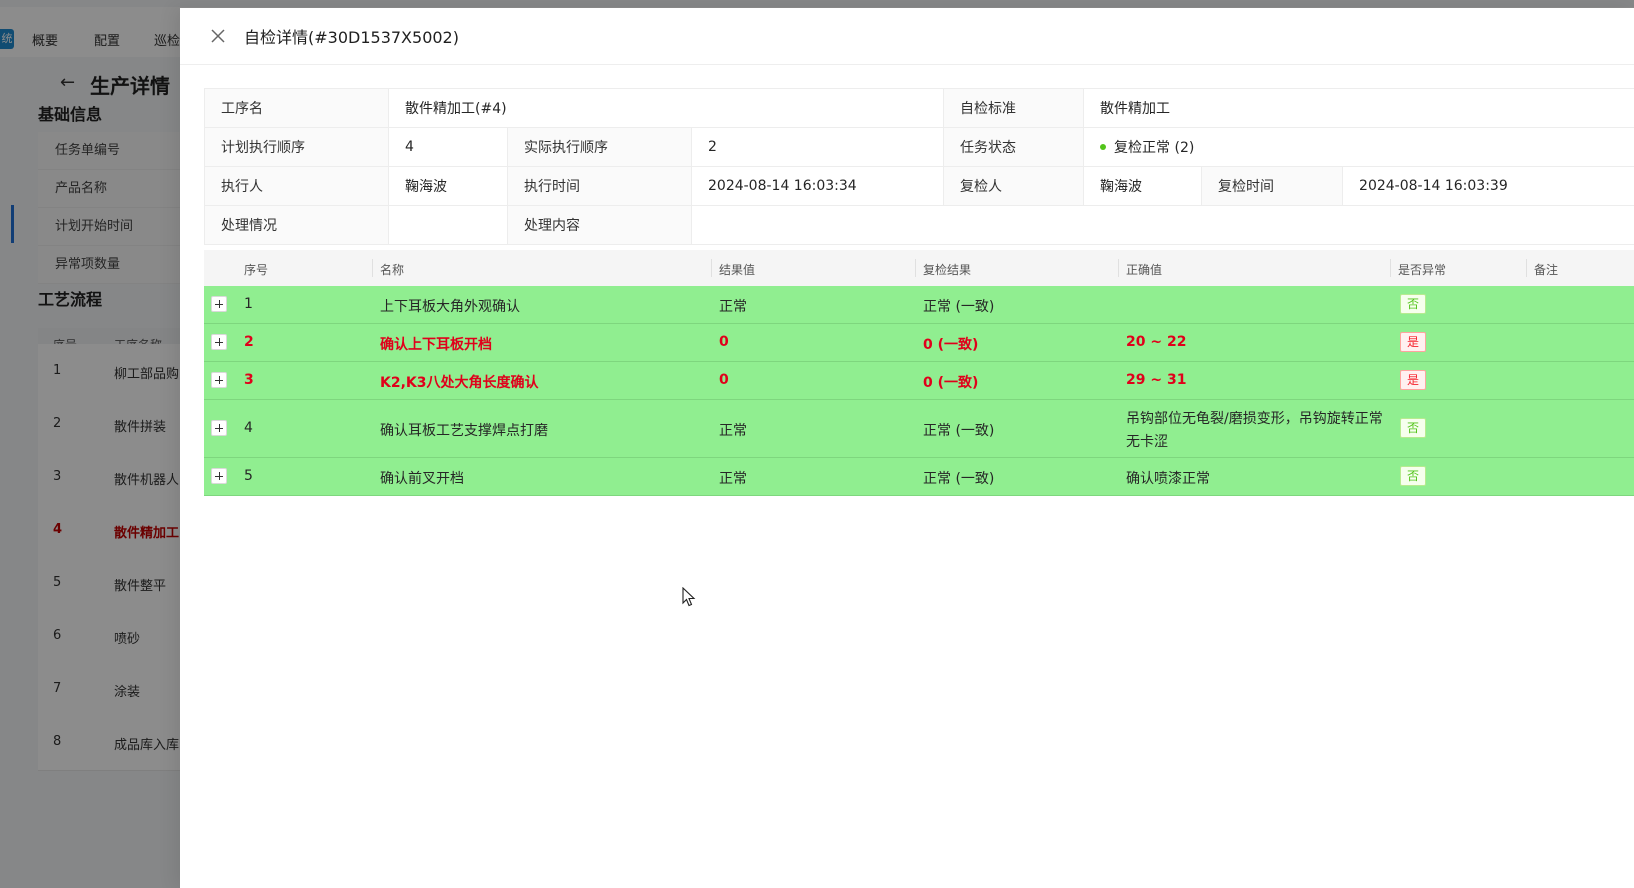  I want to click on header-no: 序号, so click(256, 270).